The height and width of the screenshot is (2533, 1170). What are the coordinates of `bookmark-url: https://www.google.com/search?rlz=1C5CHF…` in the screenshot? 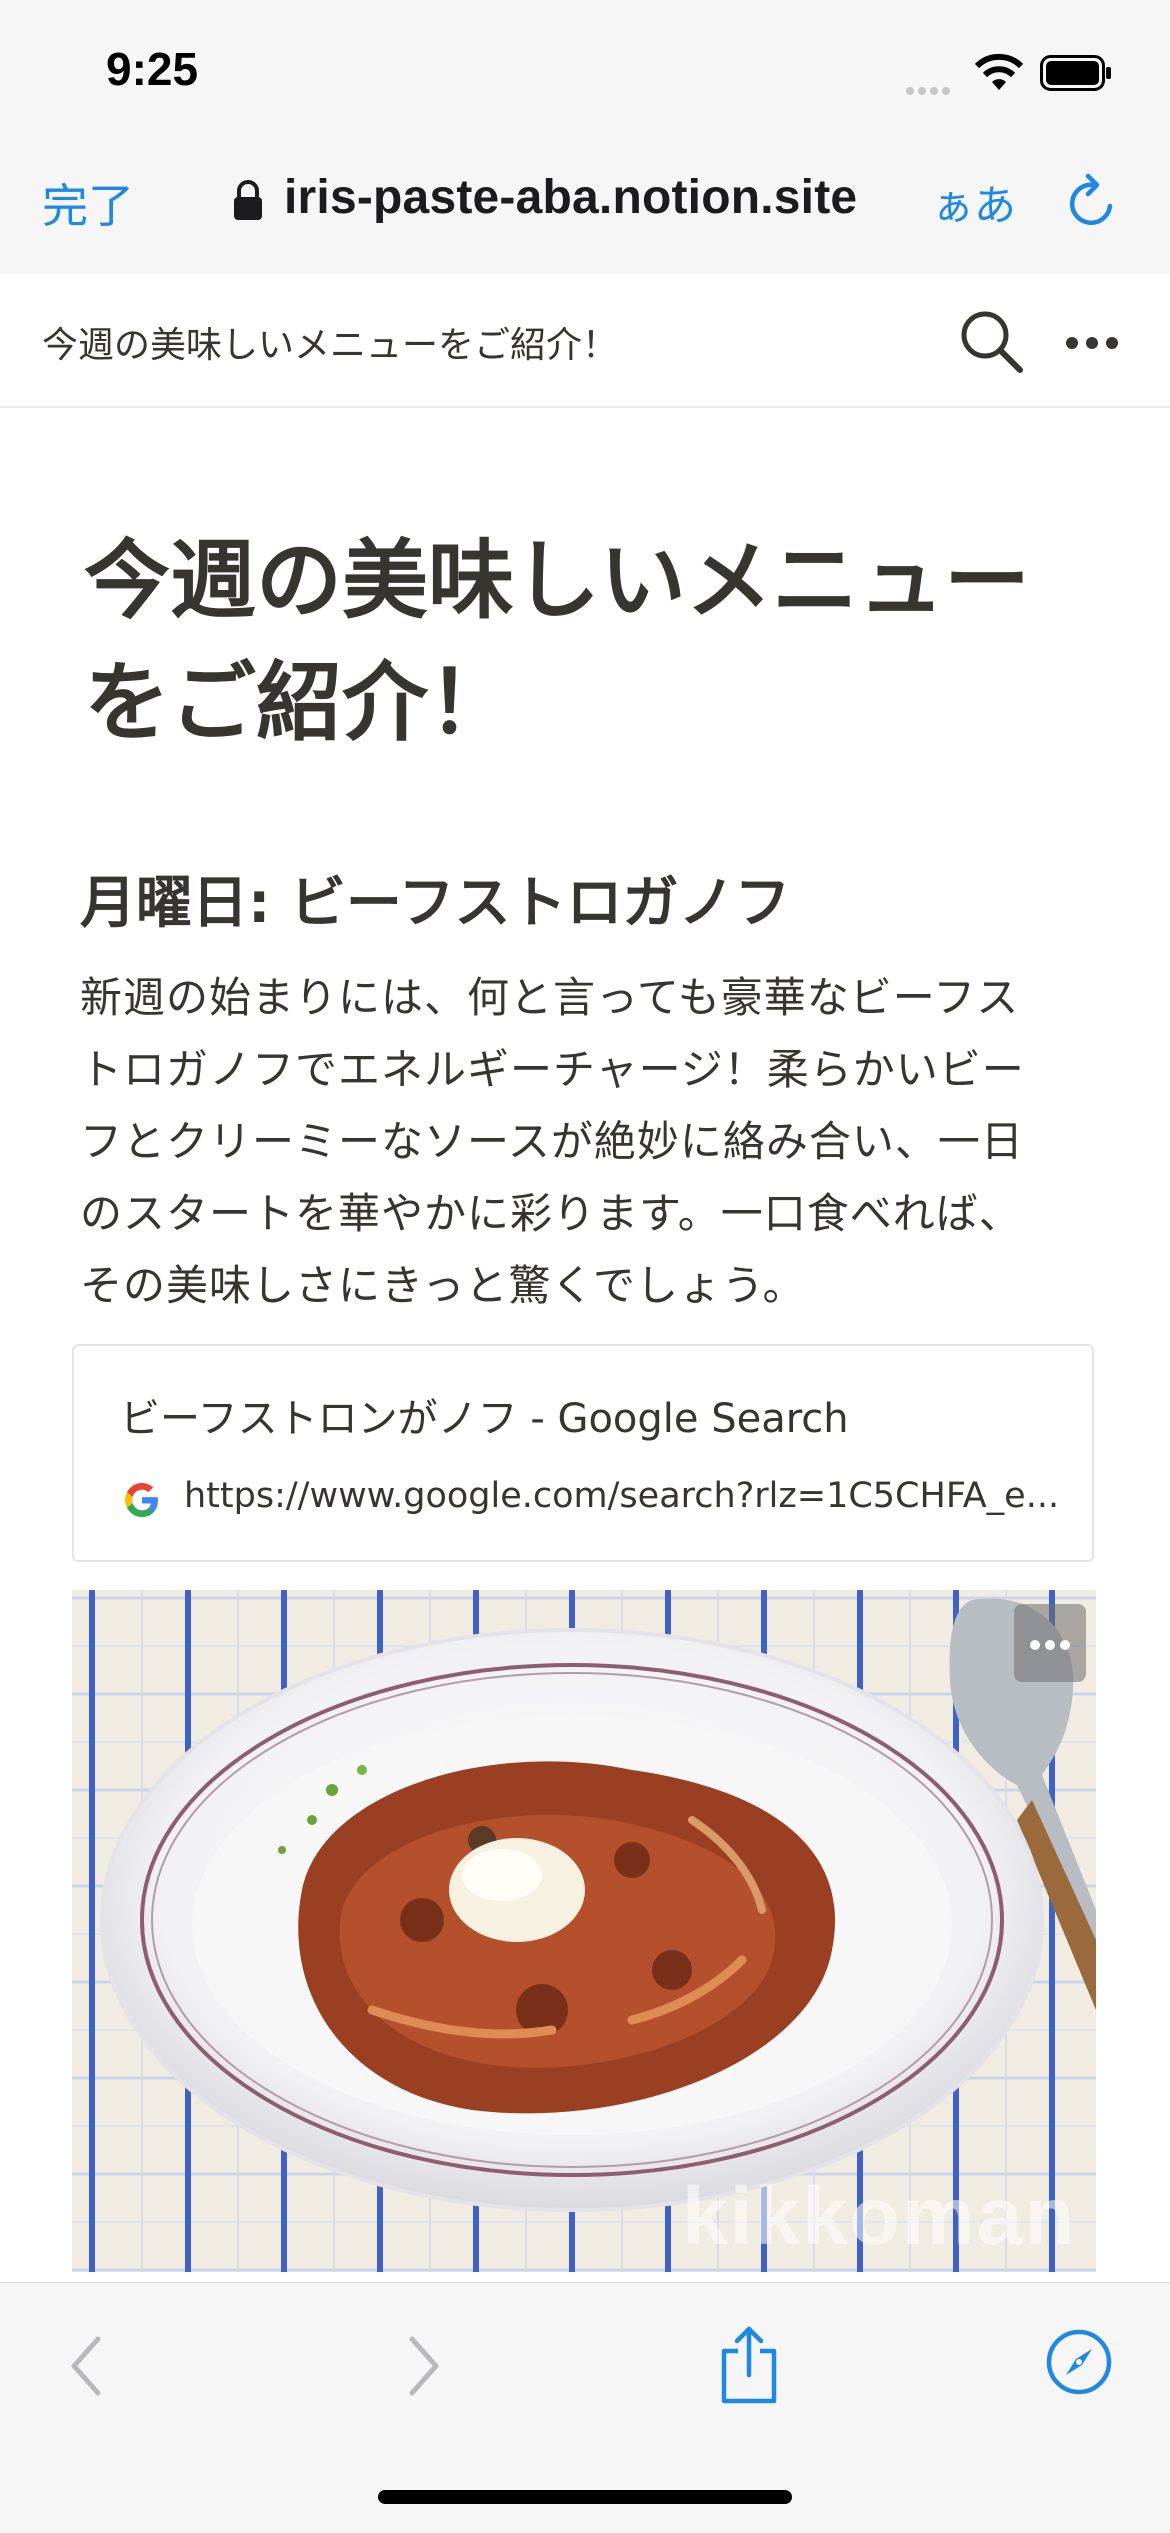 It's located at (622, 1496).